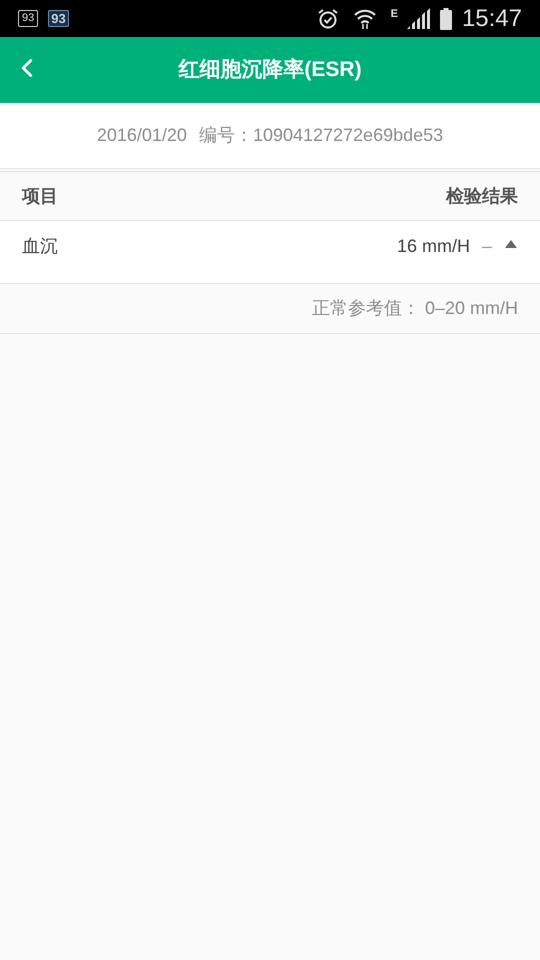 The height and width of the screenshot is (960, 540). I want to click on reference-range: 正常参考值： 0–20 mm/H, so click(415, 308).